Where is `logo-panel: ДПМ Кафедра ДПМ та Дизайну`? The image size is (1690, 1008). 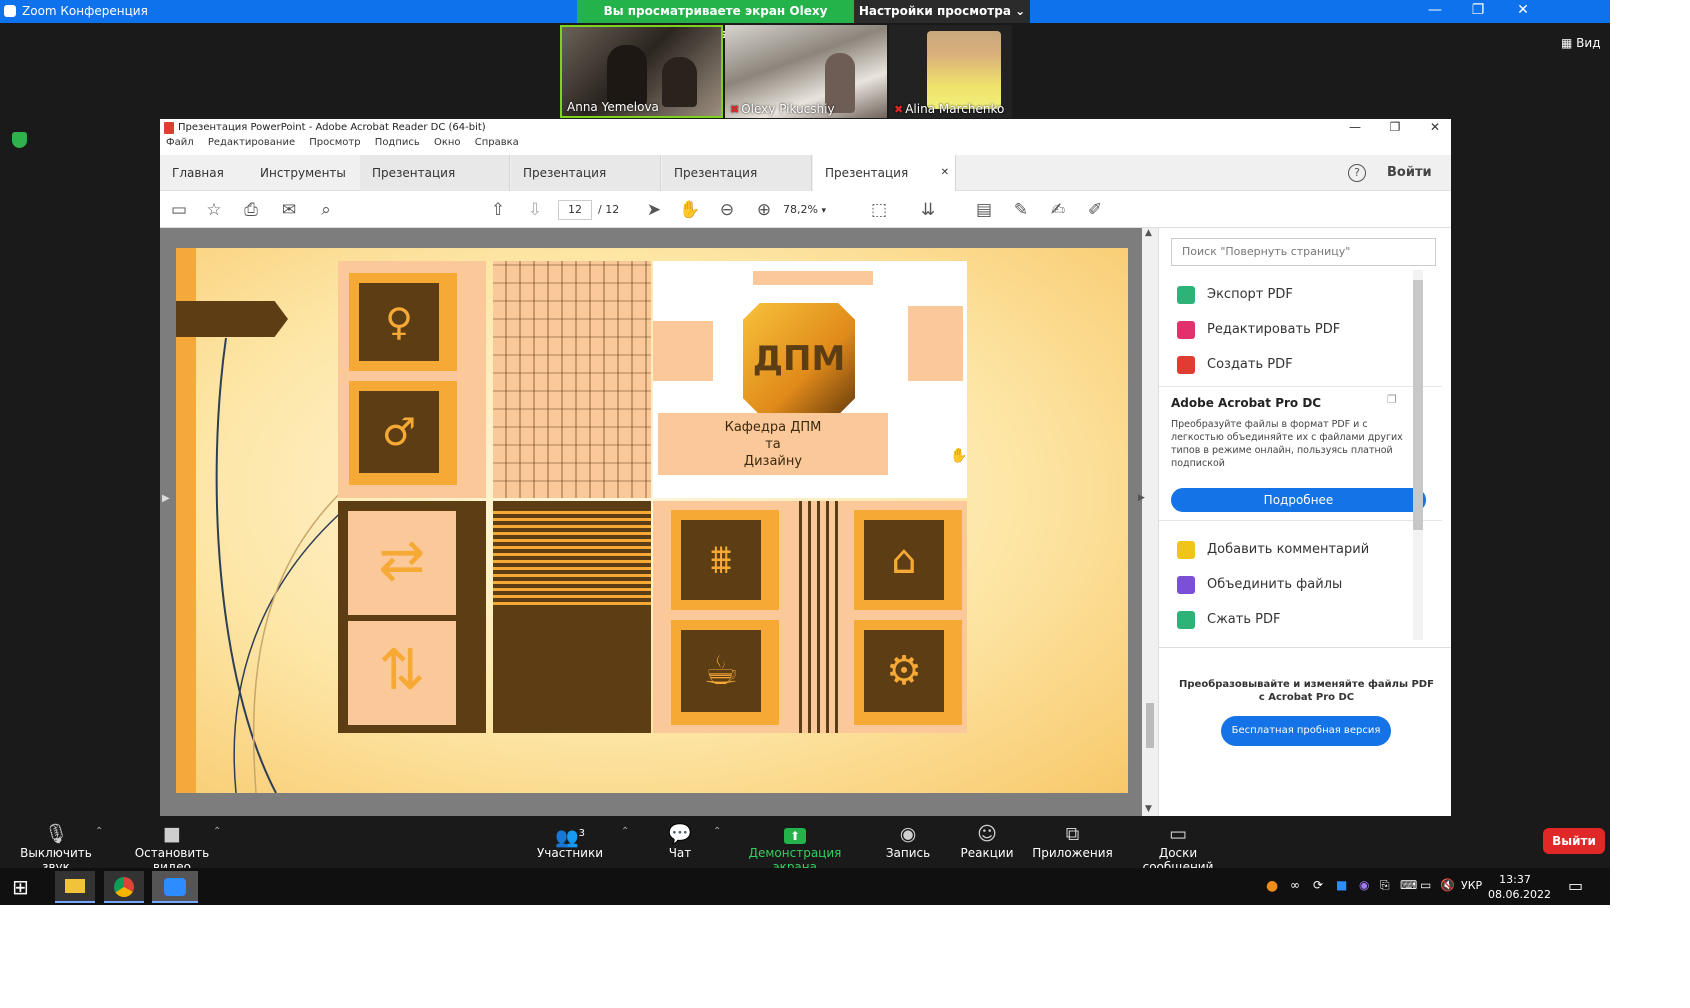 logo-panel: ДПМ Кафедра ДПМ та Дизайну is located at coordinates (810, 379).